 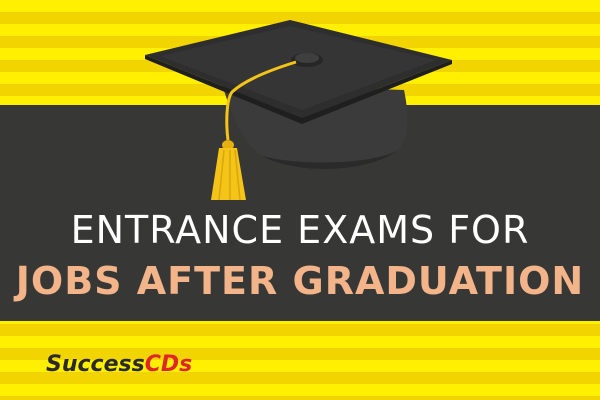 I want to click on brand-logo: SuccessCDs, so click(x=119, y=364).